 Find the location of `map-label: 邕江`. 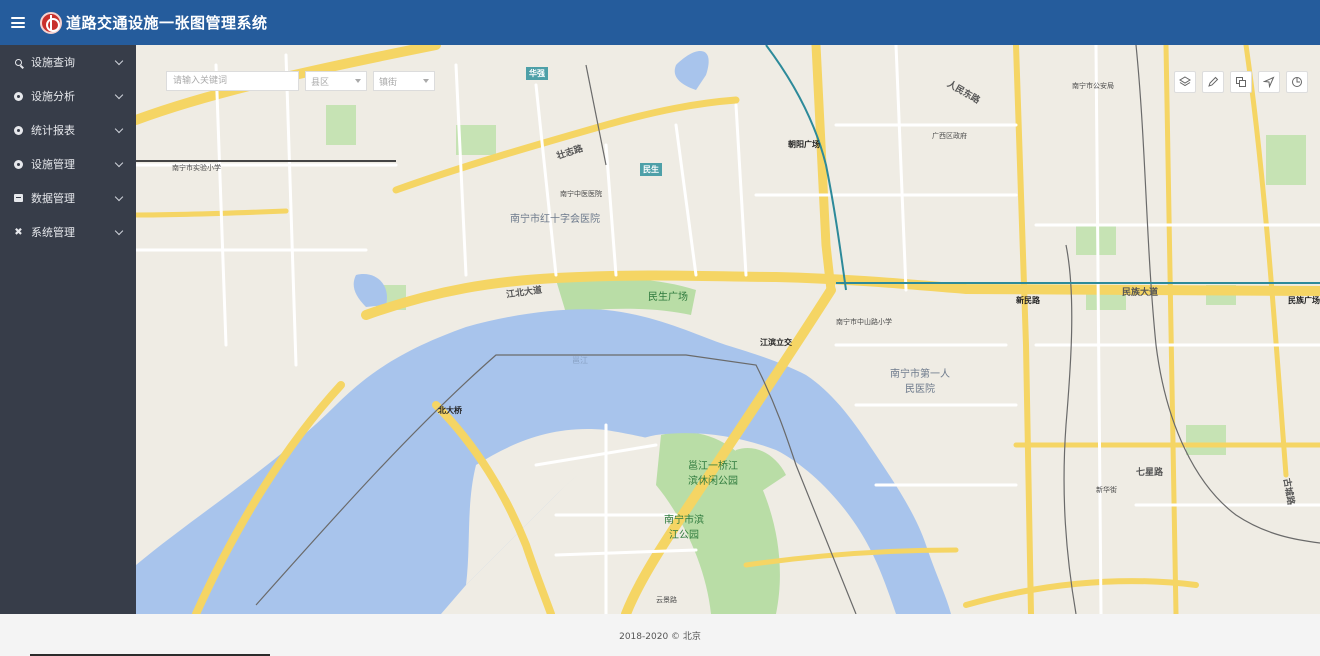

map-label: 邕江 is located at coordinates (580, 360).